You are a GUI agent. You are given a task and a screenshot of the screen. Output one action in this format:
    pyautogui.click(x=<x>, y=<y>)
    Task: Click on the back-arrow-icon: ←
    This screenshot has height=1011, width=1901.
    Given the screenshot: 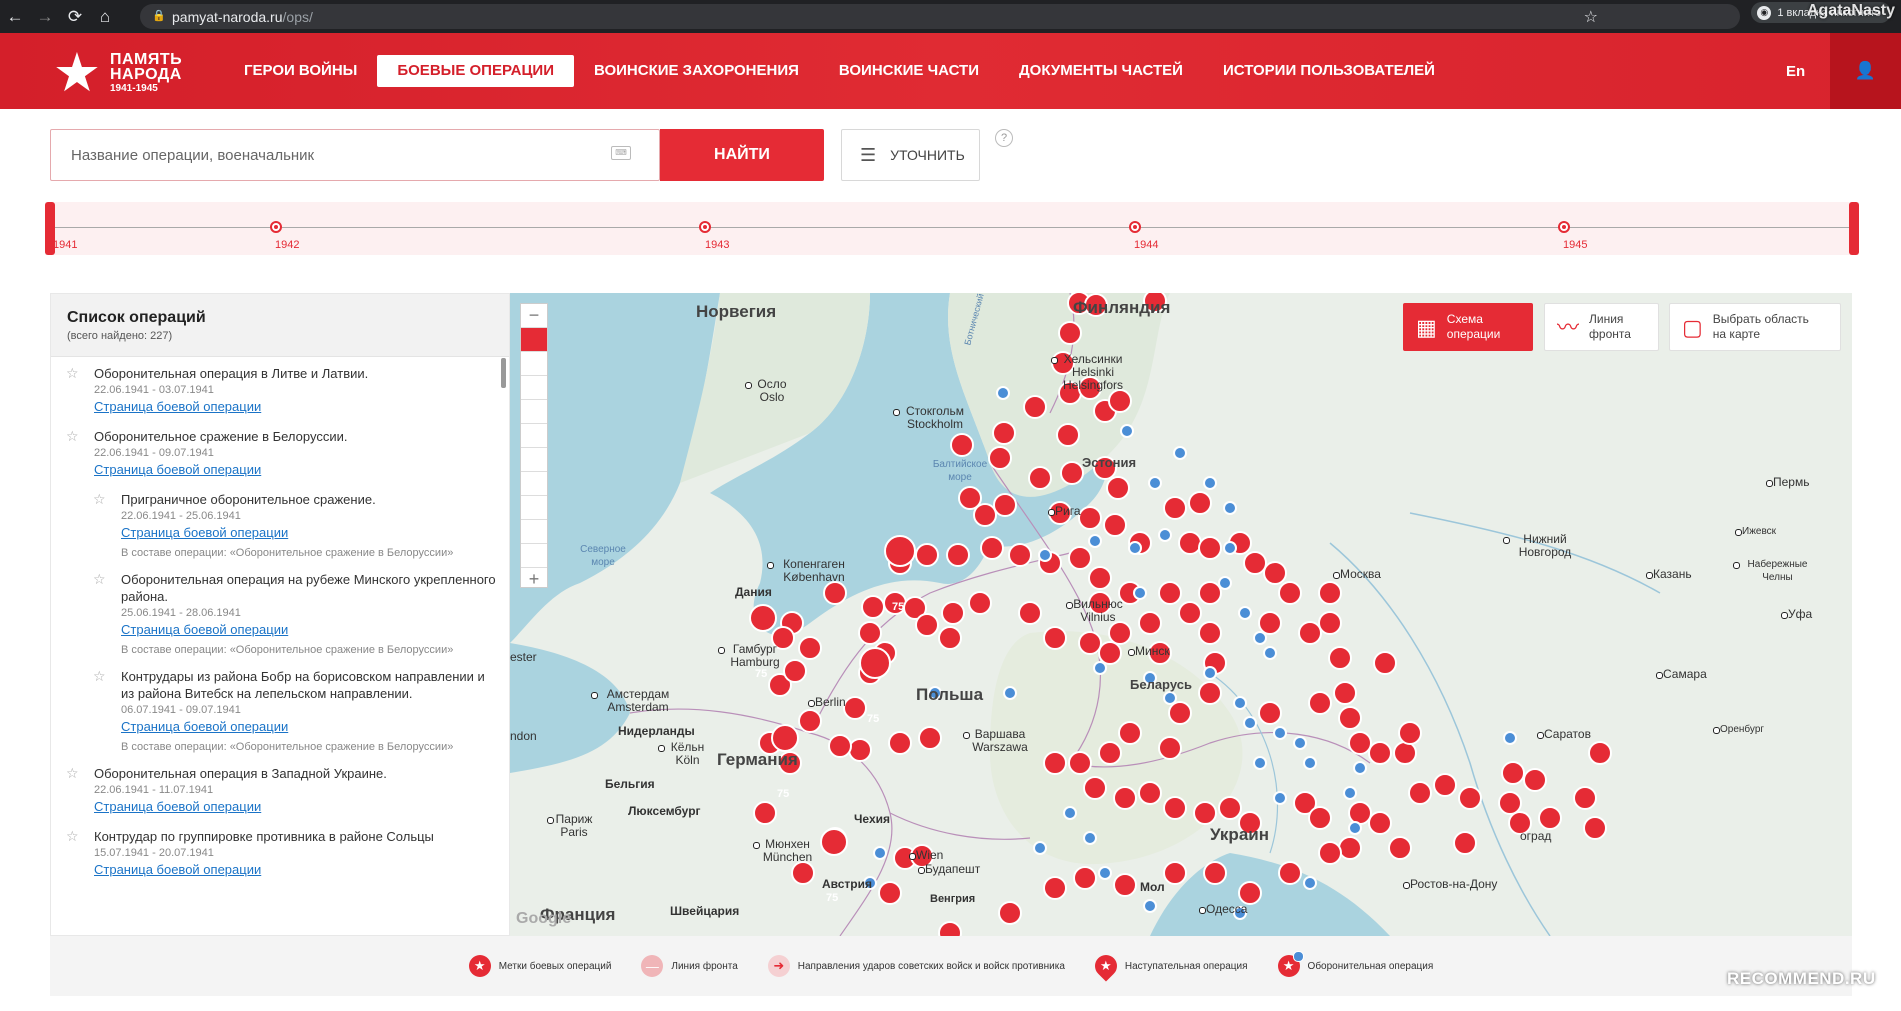 What is the action you would take?
    pyautogui.click(x=15, y=16)
    